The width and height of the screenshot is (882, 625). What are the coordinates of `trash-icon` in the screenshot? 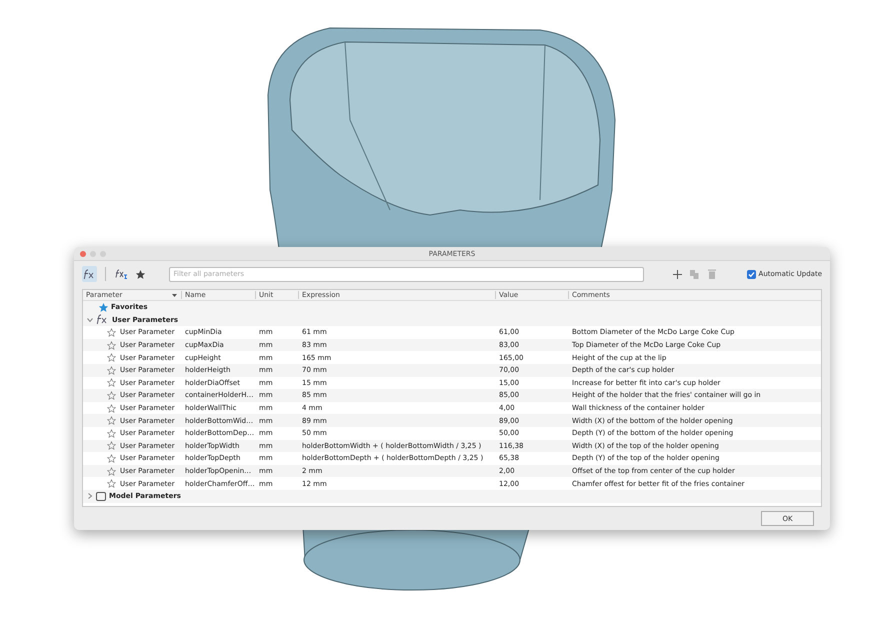 It's located at (712, 274).